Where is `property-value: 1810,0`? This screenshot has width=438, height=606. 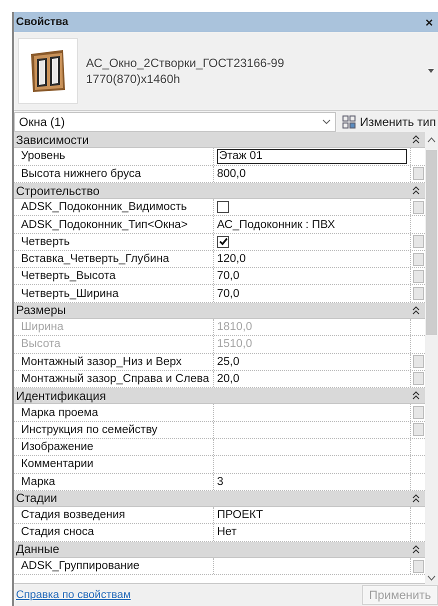 property-value: 1810,0 is located at coordinates (234, 327).